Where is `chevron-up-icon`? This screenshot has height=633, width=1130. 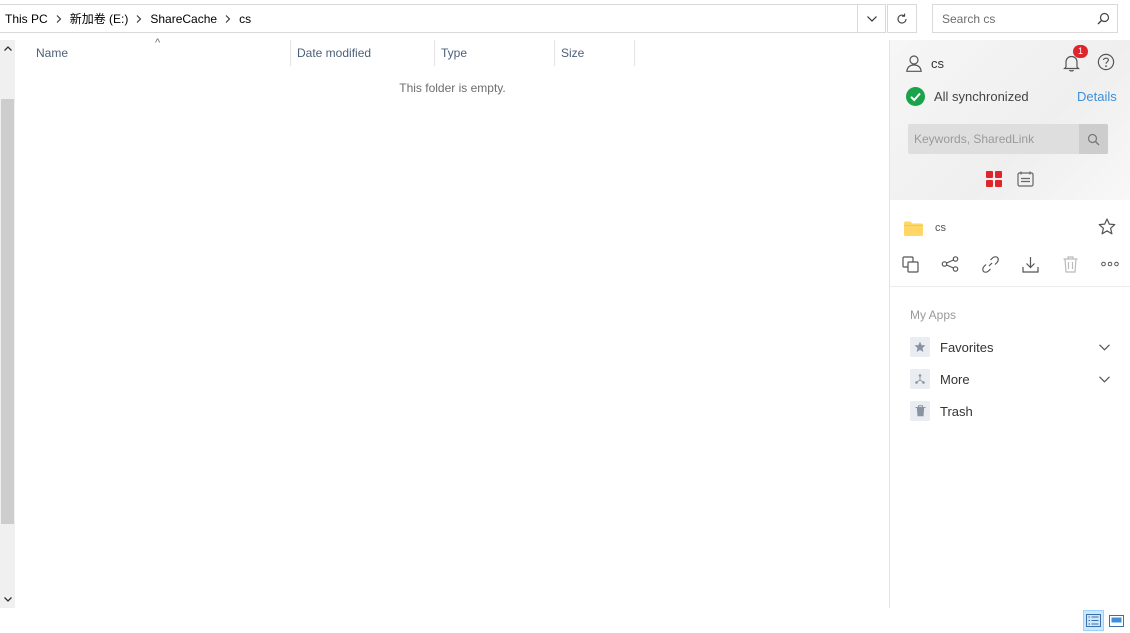
chevron-up-icon is located at coordinates (7, 48).